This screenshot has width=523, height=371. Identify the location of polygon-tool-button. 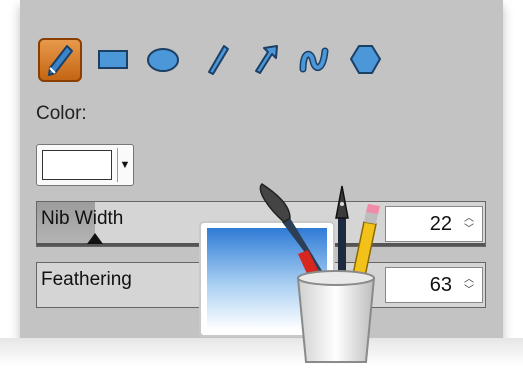
(365, 60).